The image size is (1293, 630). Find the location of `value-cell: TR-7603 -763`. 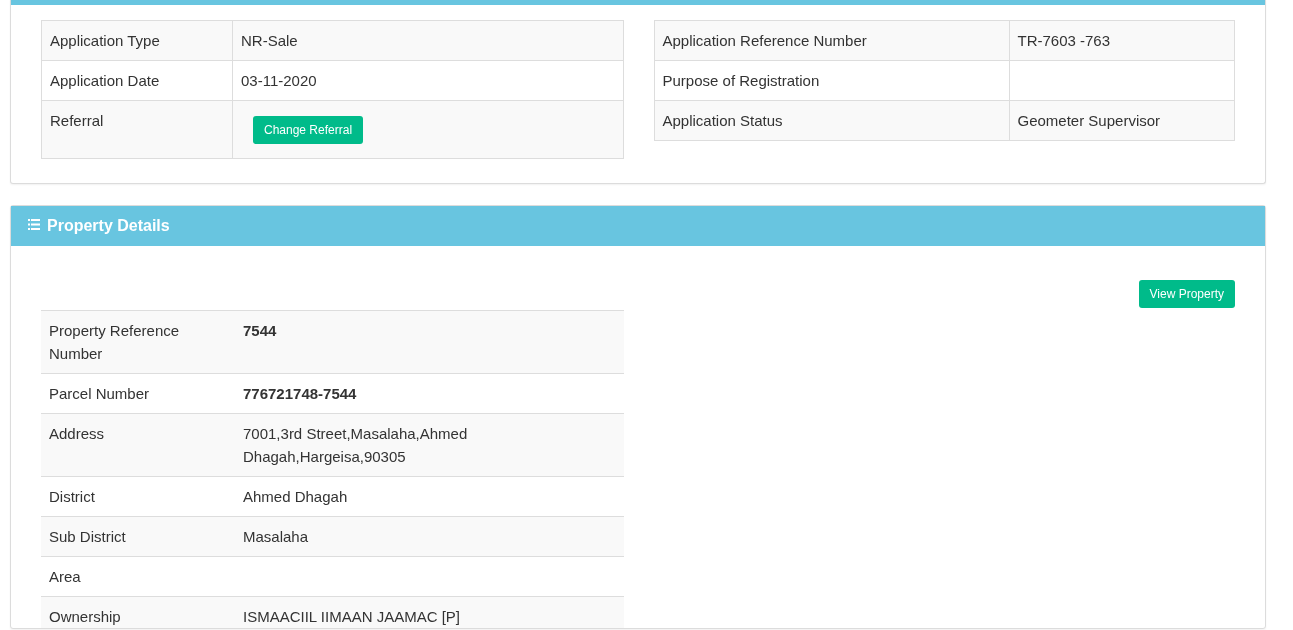

value-cell: TR-7603 -763 is located at coordinates (1122, 40).